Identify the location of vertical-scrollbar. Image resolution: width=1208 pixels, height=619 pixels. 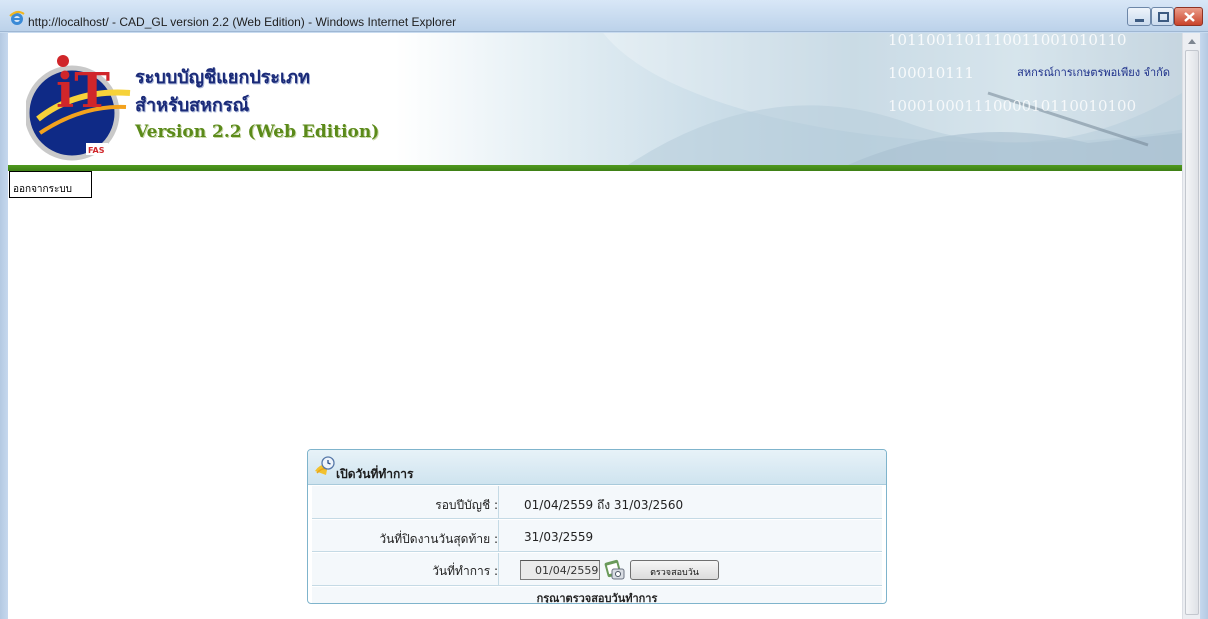
(1191, 326).